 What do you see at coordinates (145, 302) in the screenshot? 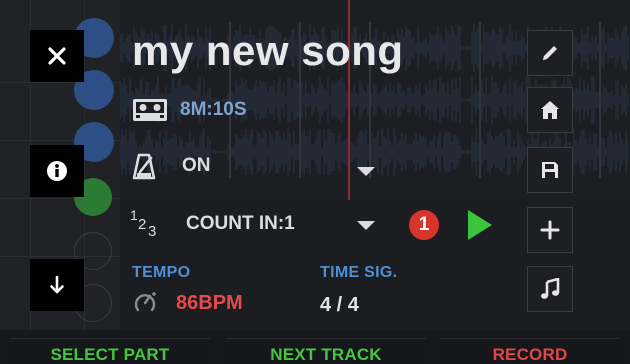
I see `tap-tempo-icon` at bounding box center [145, 302].